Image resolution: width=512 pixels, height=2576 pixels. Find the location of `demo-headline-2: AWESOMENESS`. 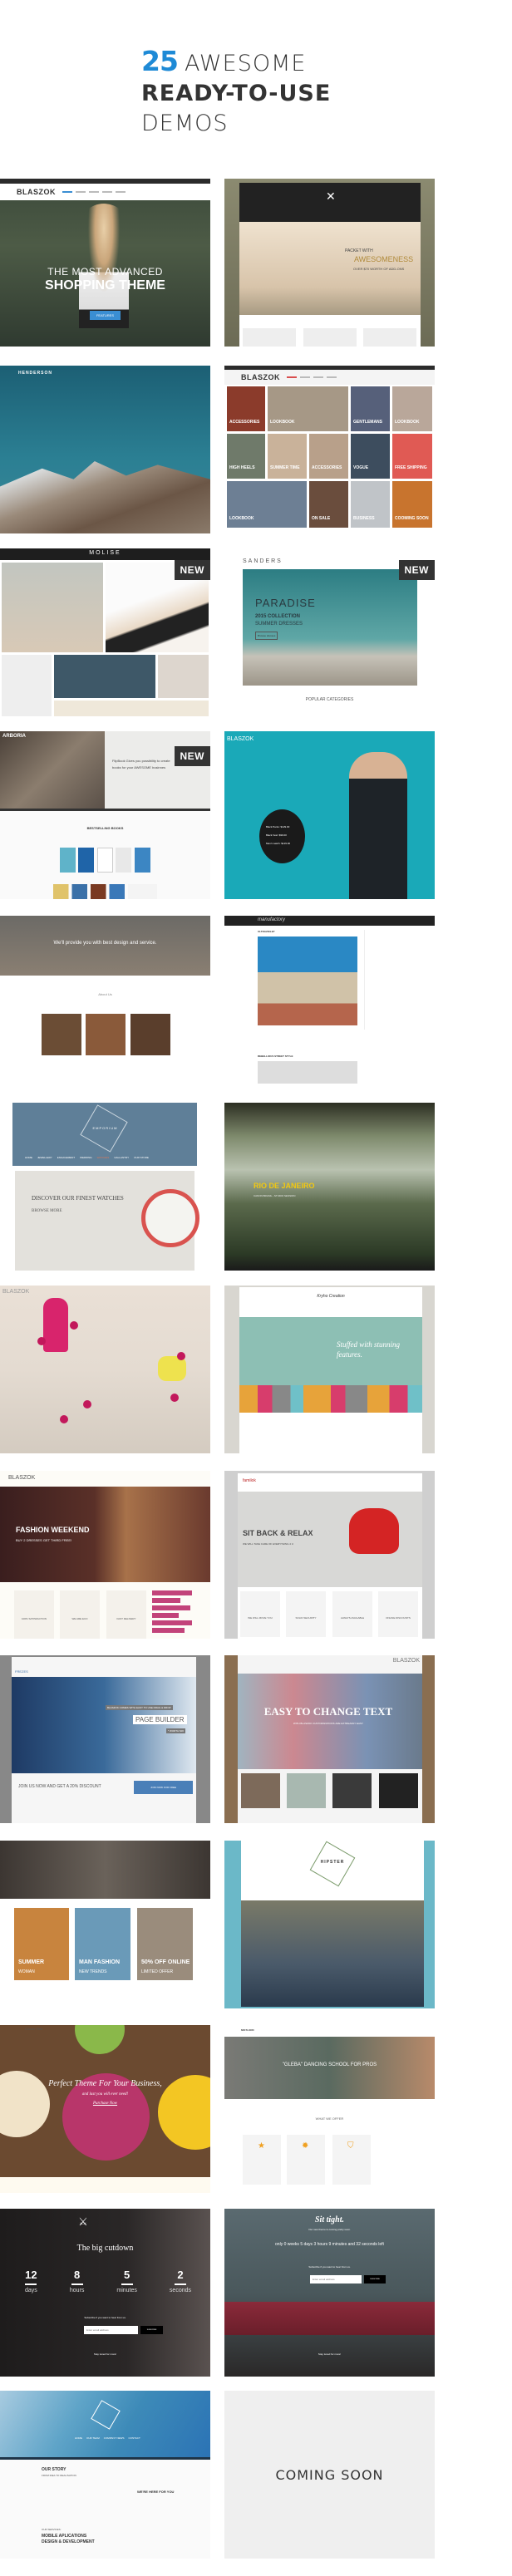

demo-headline-2: AWESOMENESS is located at coordinates (384, 259).